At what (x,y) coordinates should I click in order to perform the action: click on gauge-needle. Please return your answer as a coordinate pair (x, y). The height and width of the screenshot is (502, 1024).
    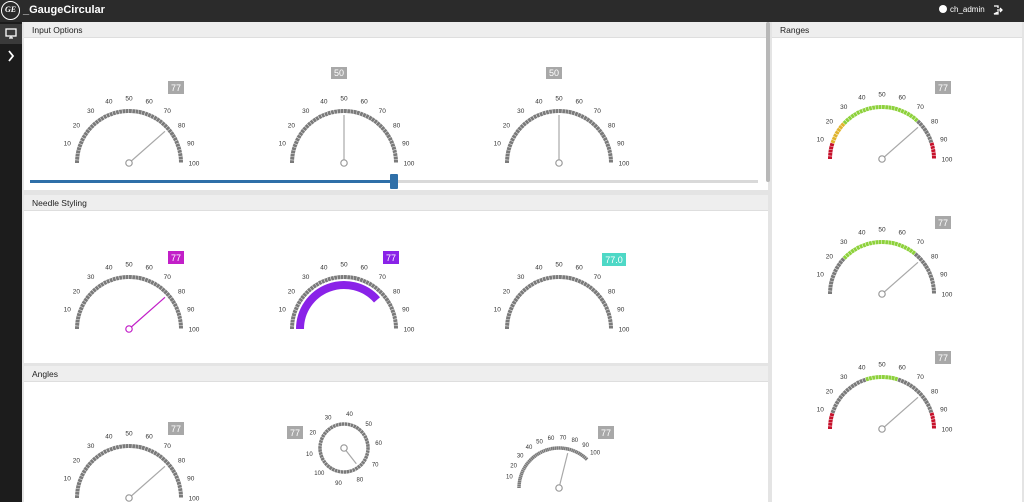
    Looking at the image, I should click on (147, 313).